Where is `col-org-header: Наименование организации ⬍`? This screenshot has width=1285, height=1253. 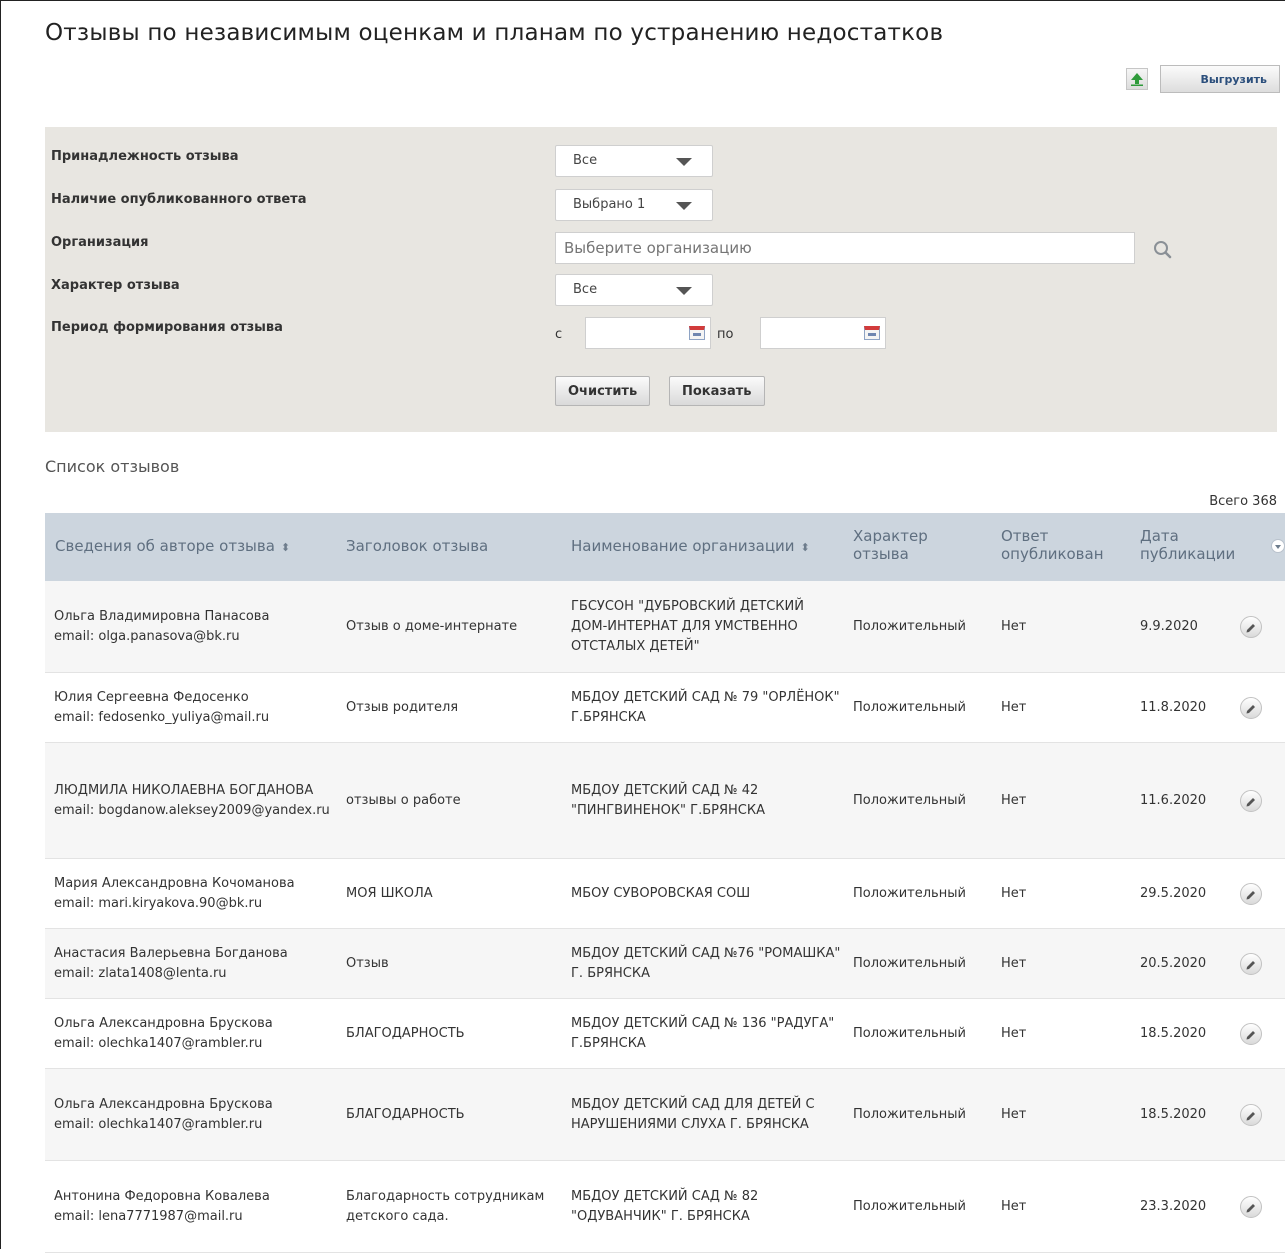
col-org-header: Наименование организации ⬍ is located at coordinates (690, 547).